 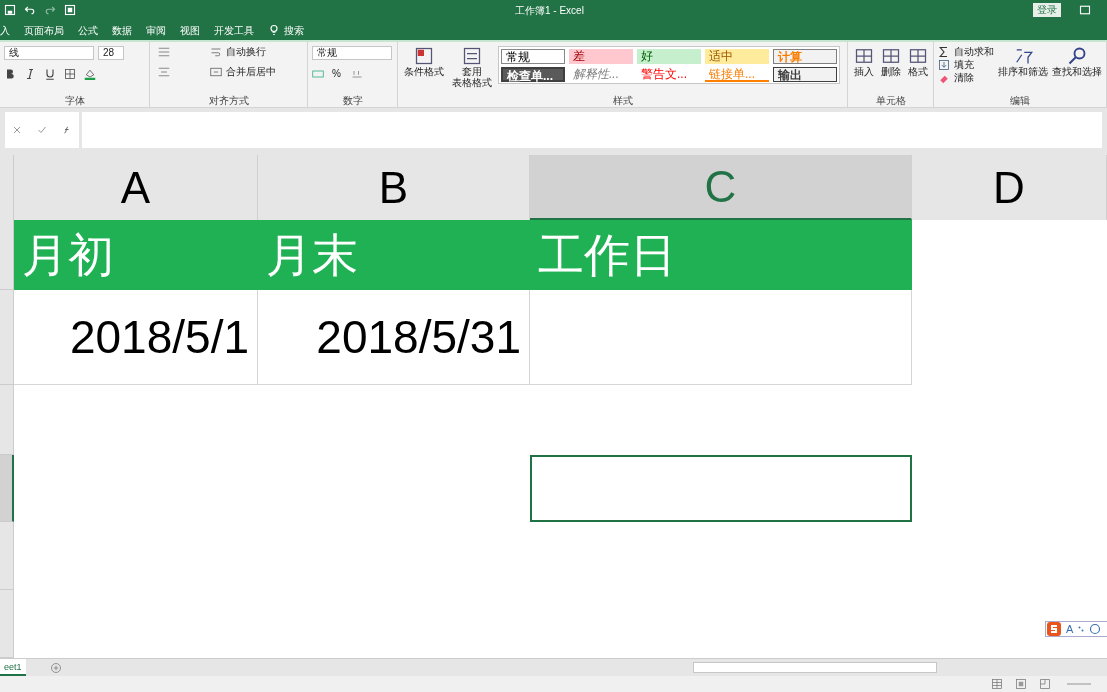 What do you see at coordinates (10, 10) in the screenshot?
I see `save-icon` at bounding box center [10, 10].